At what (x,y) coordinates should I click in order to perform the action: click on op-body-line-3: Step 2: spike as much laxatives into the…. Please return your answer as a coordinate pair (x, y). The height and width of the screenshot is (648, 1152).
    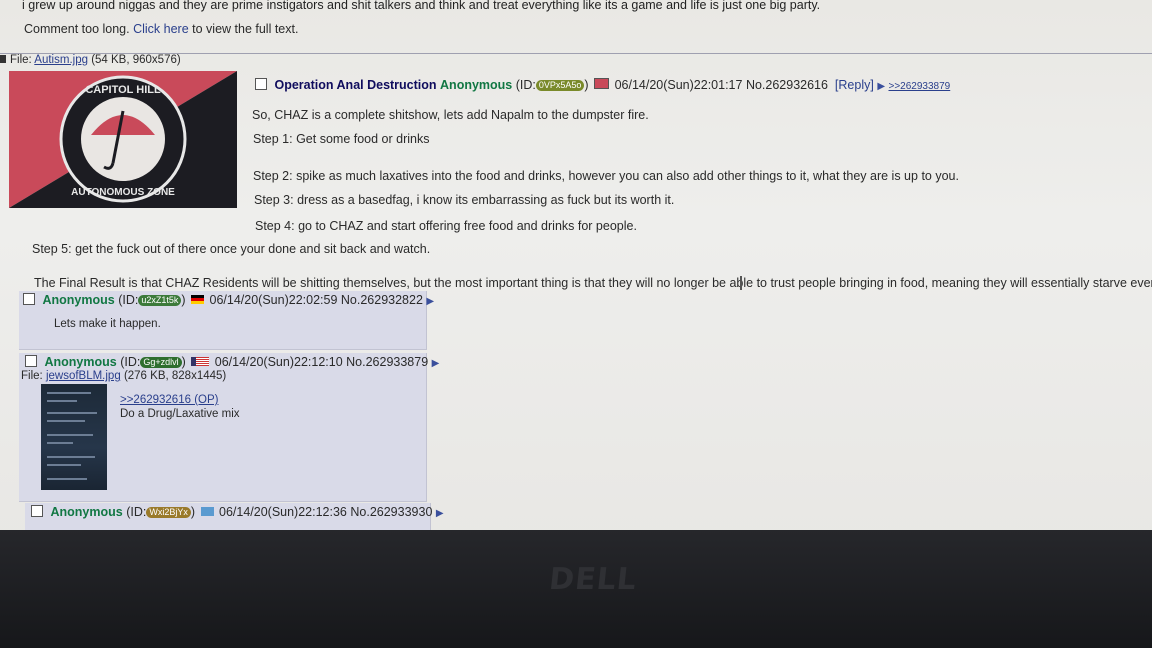
    Looking at the image, I should click on (606, 176).